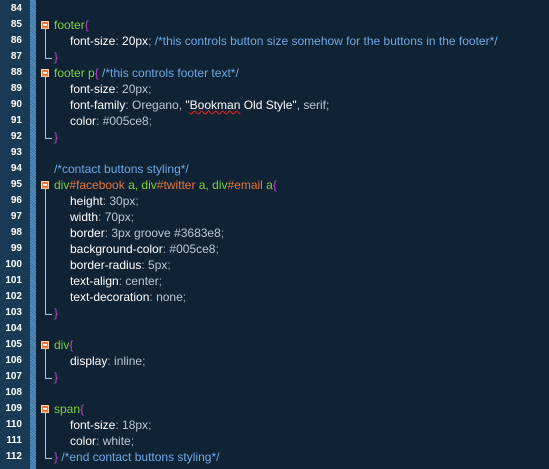 The width and height of the screenshot is (549, 469). What do you see at coordinates (274, 121) in the screenshot?
I see `code-line: 91 color: #005ce8;` at bounding box center [274, 121].